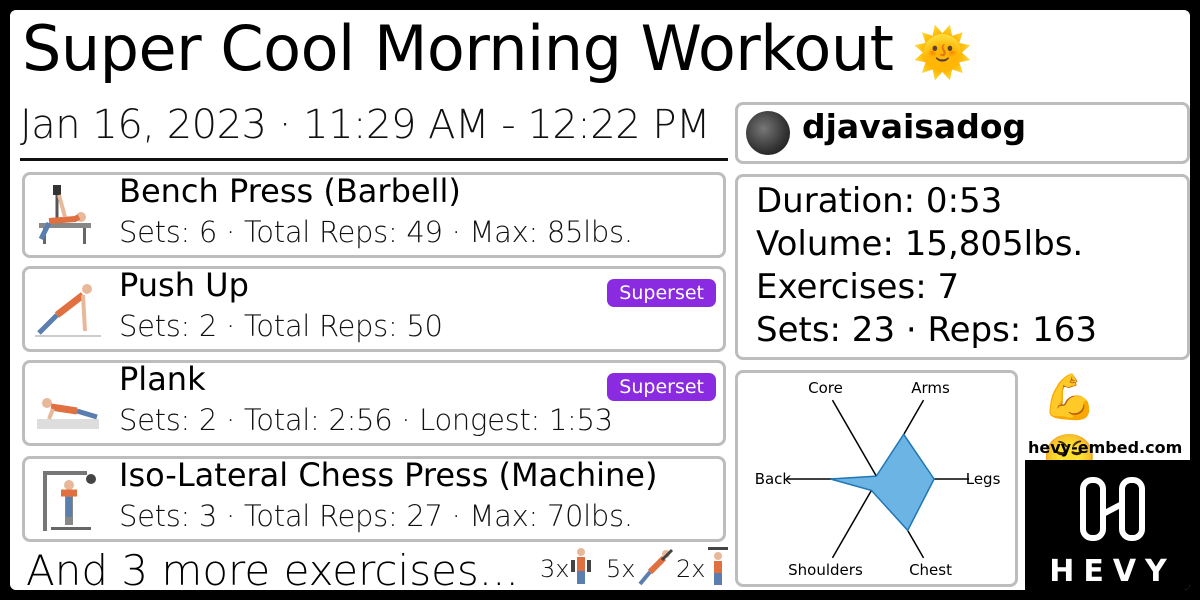 This screenshot has width=1200, height=600. Describe the element at coordinates (68, 310) in the screenshot. I see `push-up-figure-icon` at that location.